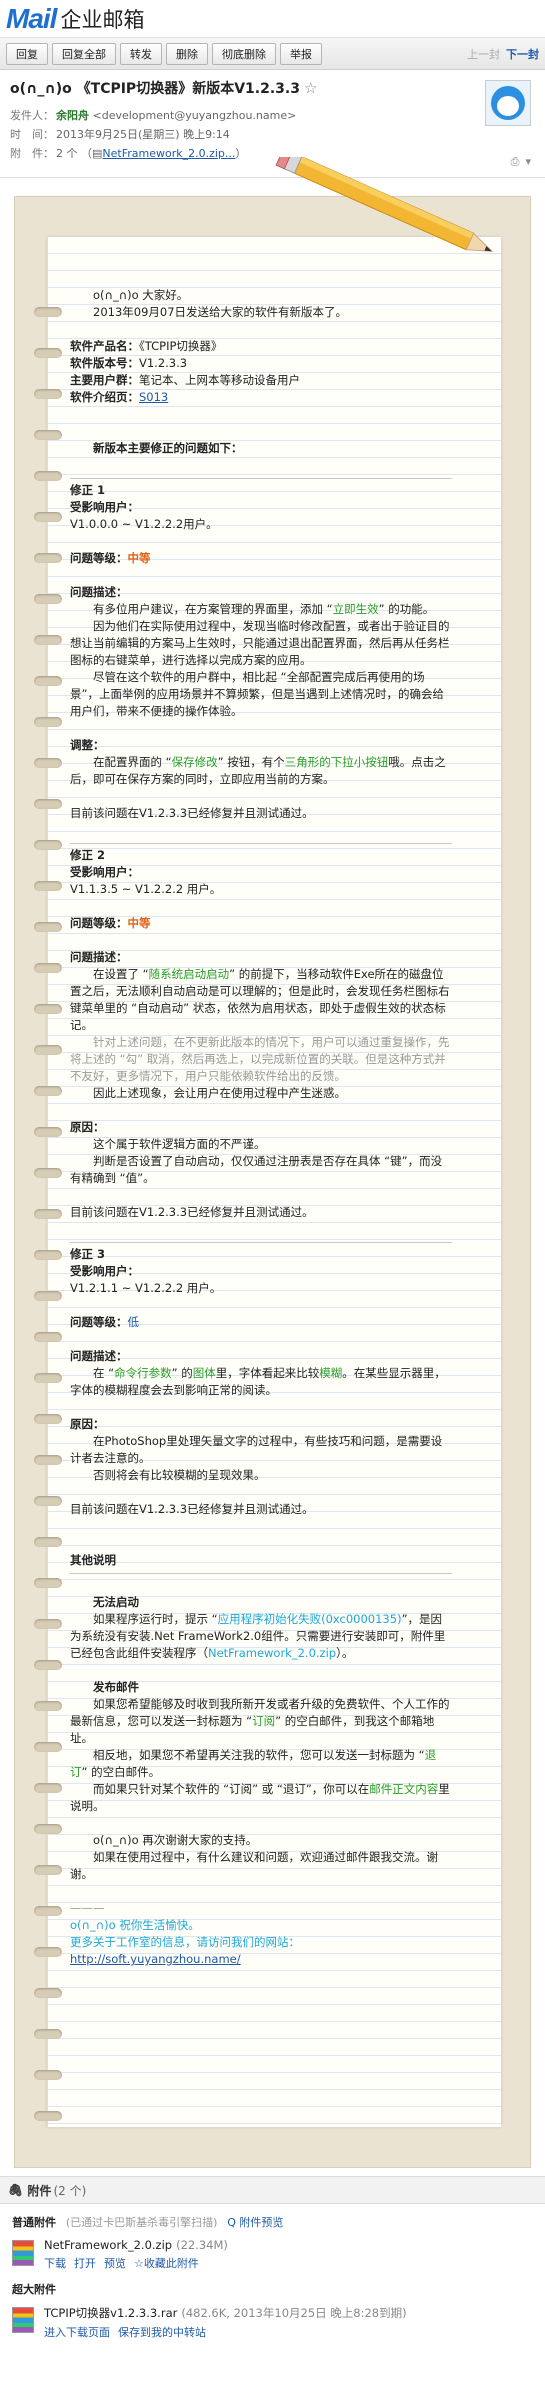  Describe the element at coordinates (166, 2263) in the screenshot. I see `favorite-attachment-link: ☆收藏此附件` at that location.